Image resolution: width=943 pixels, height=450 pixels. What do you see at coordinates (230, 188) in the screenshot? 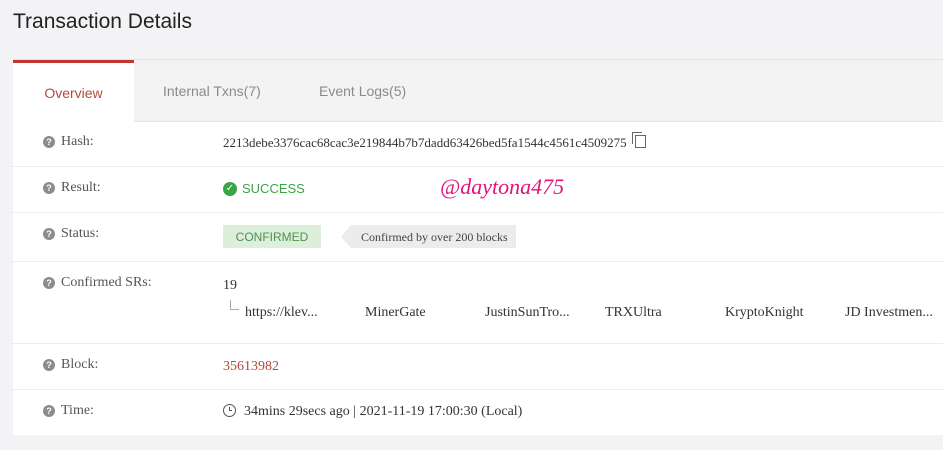
I see `check-circle-icon: ✓` at bounding box center [230, 188].